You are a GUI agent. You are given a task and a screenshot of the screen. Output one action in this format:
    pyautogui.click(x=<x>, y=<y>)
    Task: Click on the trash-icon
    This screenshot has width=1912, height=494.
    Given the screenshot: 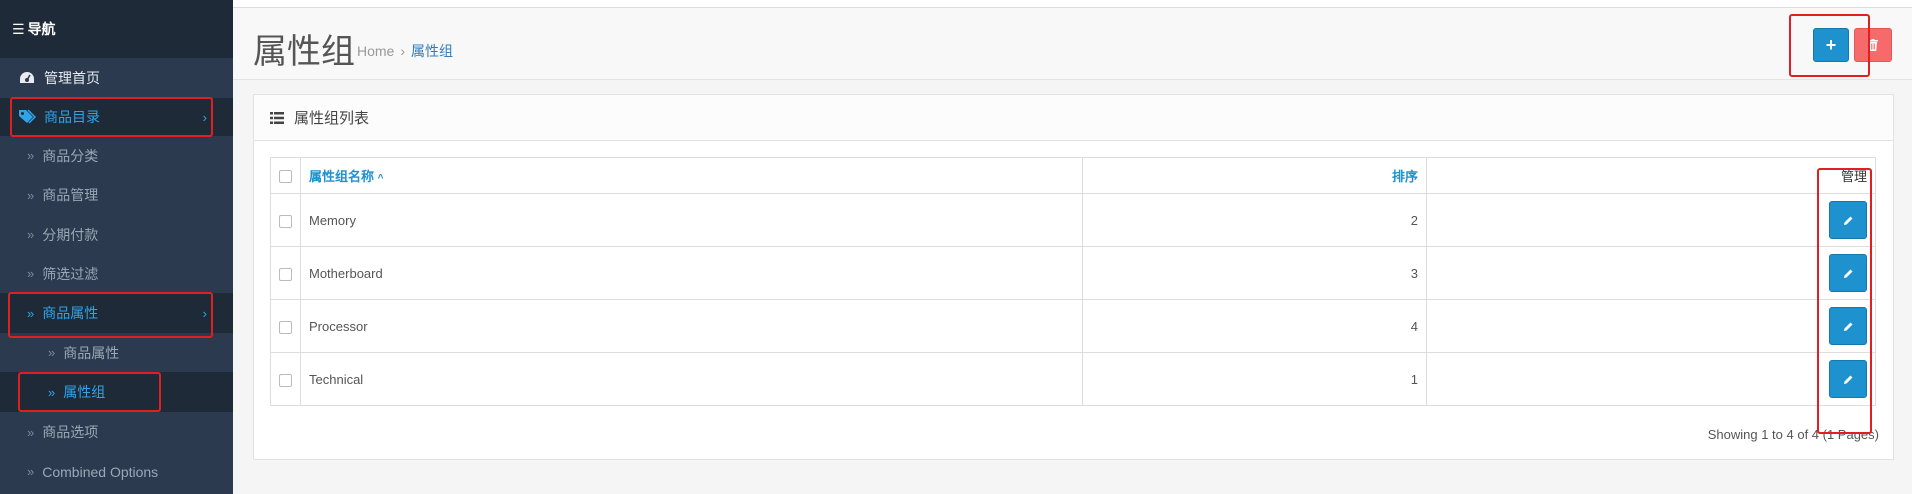 What is the action you would take?
    pyautogui.click(x=1873, y=45)
    